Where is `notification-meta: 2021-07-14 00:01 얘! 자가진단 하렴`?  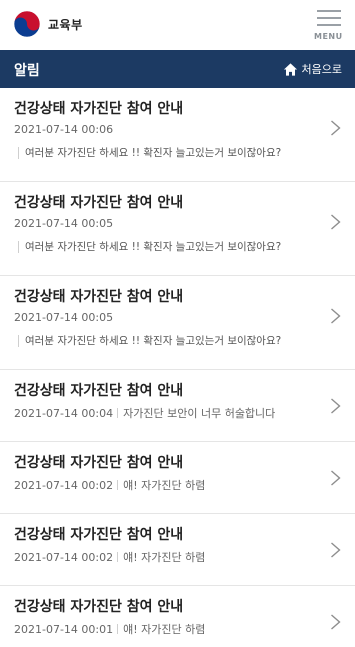 notification-meta: 2021-07-14 00:01 얘! 자가진단 하렴 is located at coordinates (109, 629).